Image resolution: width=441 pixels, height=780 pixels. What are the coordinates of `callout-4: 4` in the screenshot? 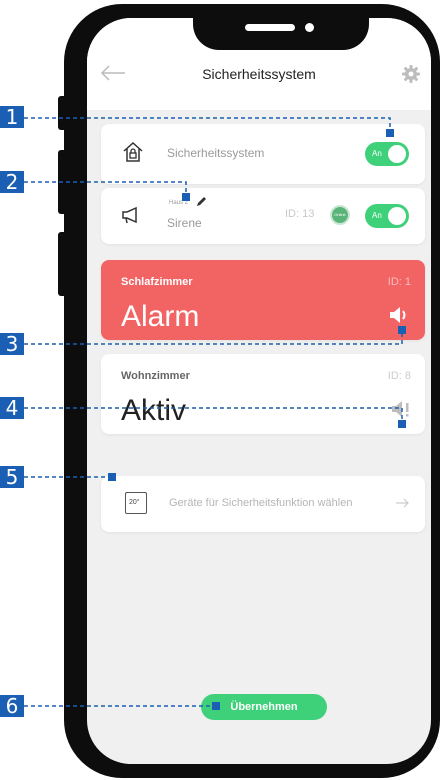 It's located at (12, 408).